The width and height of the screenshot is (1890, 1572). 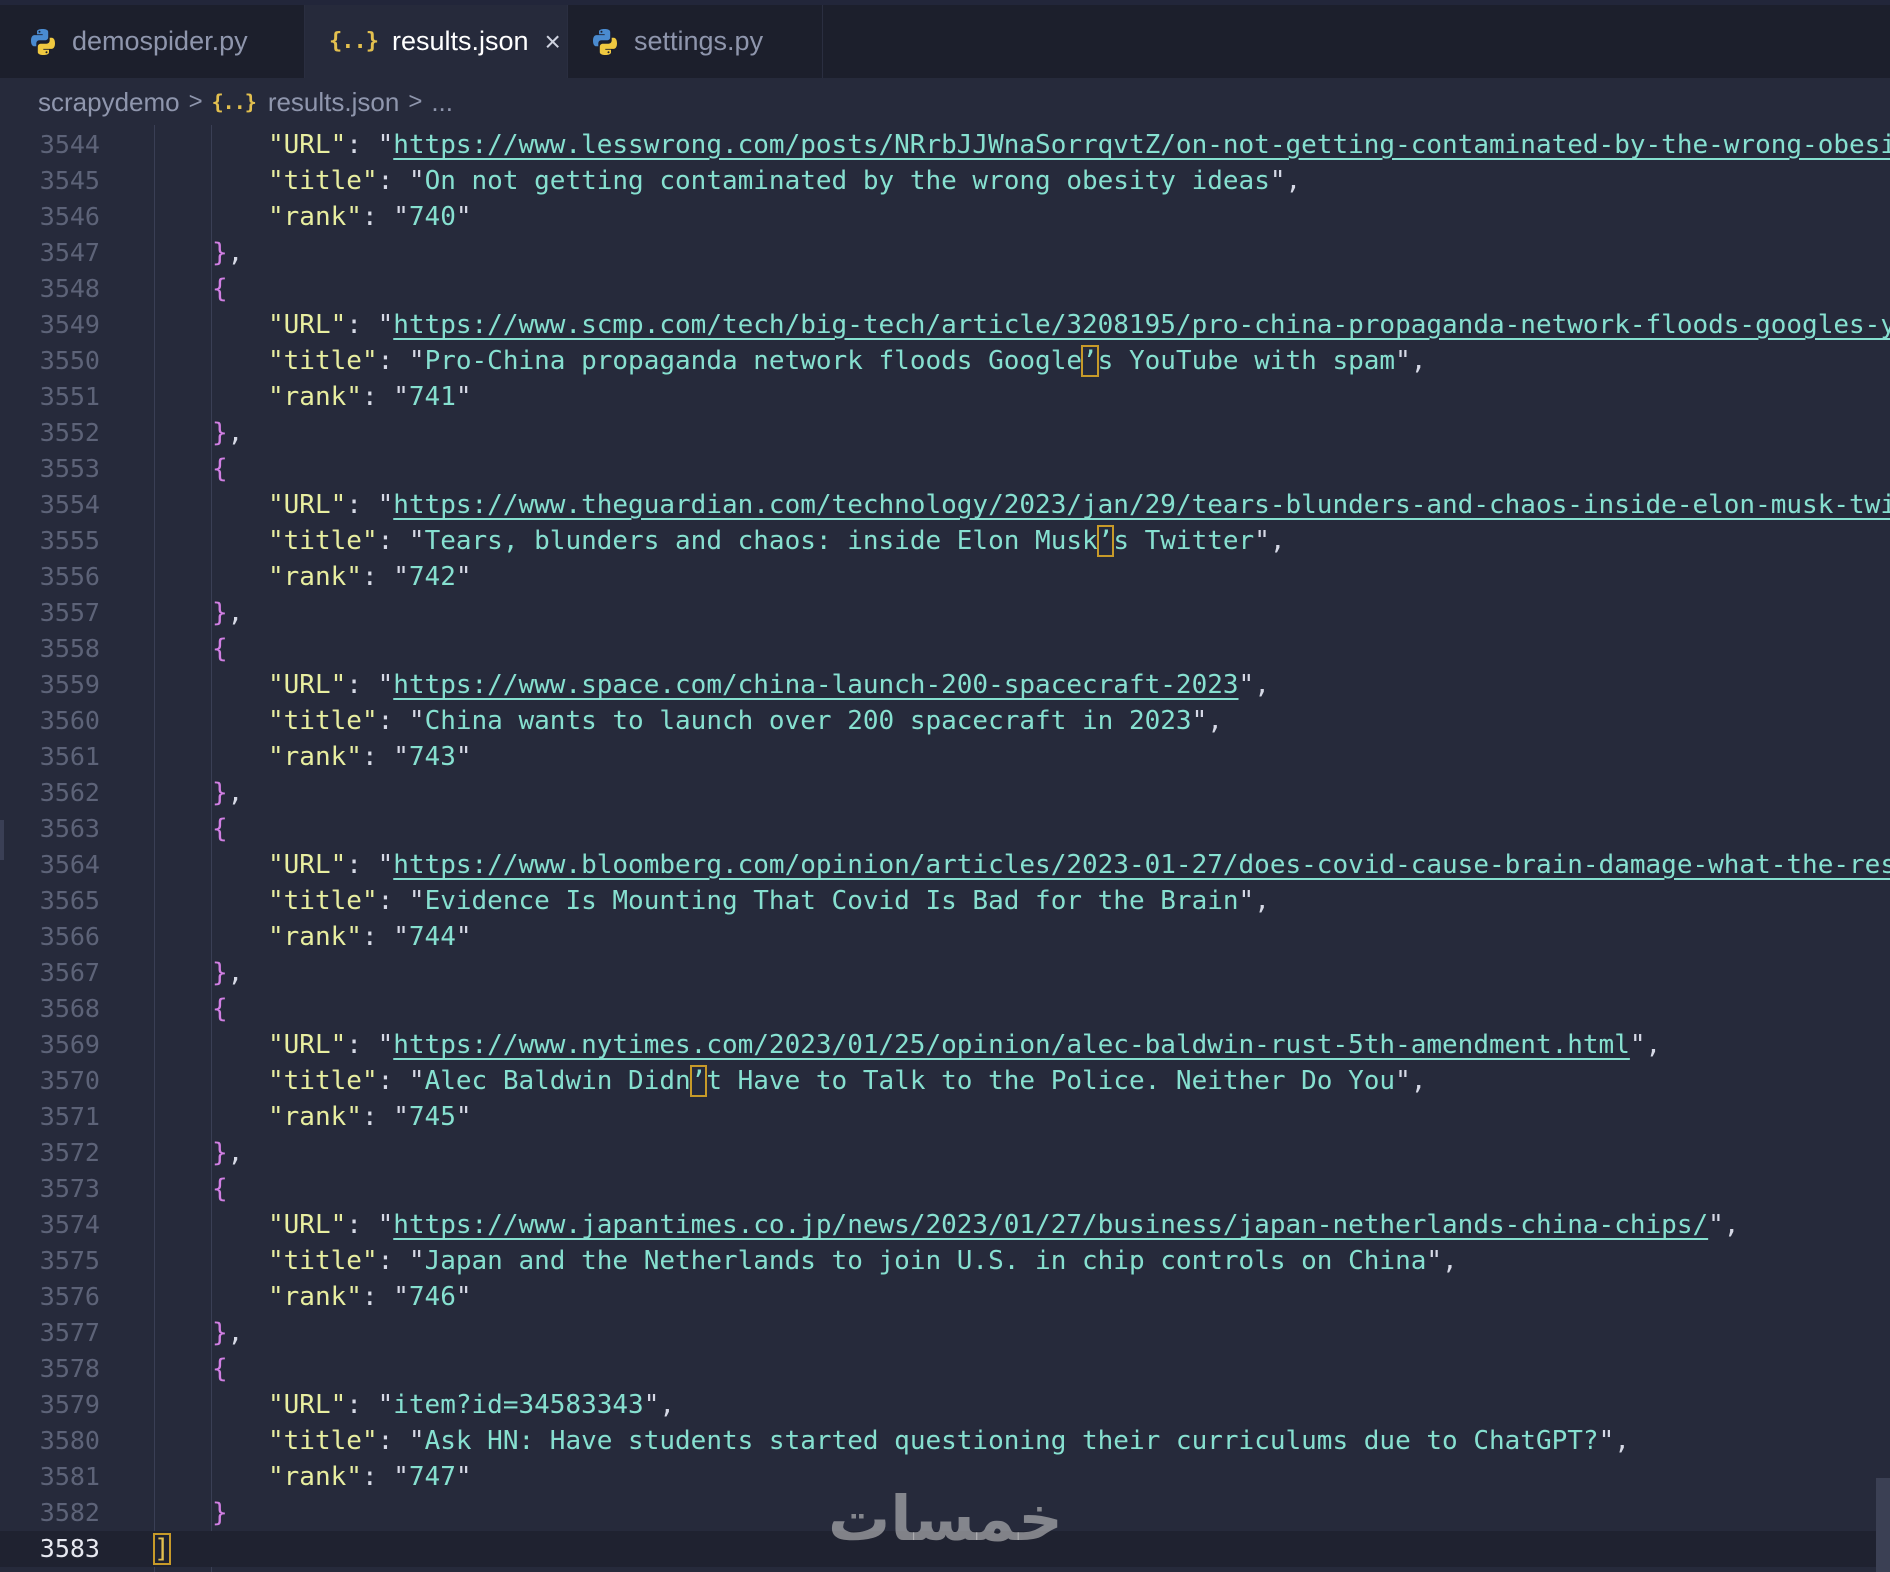 What do you see at coordinates (432, 937) in the screenshot?
I see `json-string-value: 744` at bounding box center [432, 937].